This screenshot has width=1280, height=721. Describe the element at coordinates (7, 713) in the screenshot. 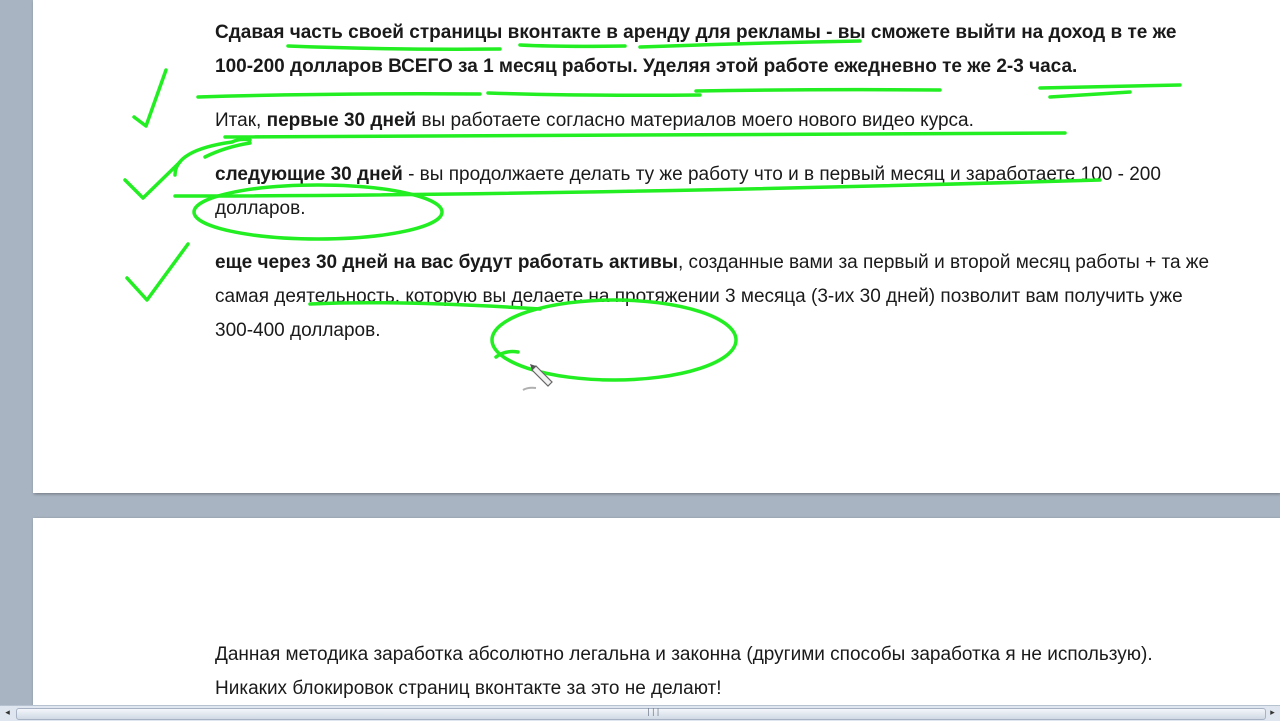

I see `scroll-left-icon: ◂` at that location.